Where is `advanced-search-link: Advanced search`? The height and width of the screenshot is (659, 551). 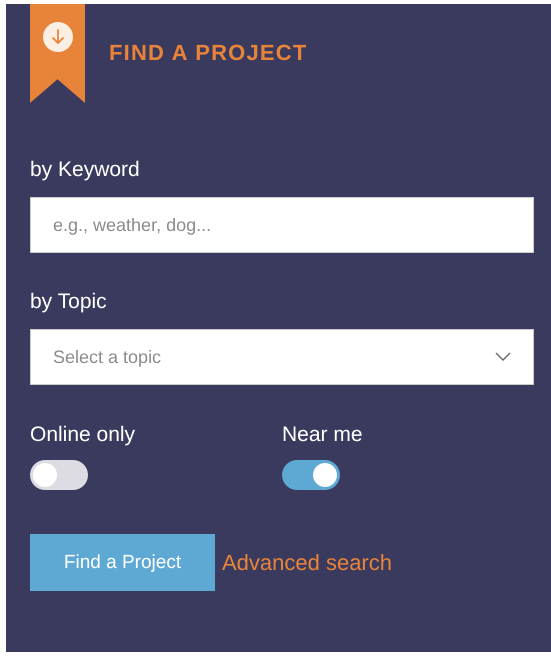
advanced-search-link: Advanced search is located at coordinates (307, 563).